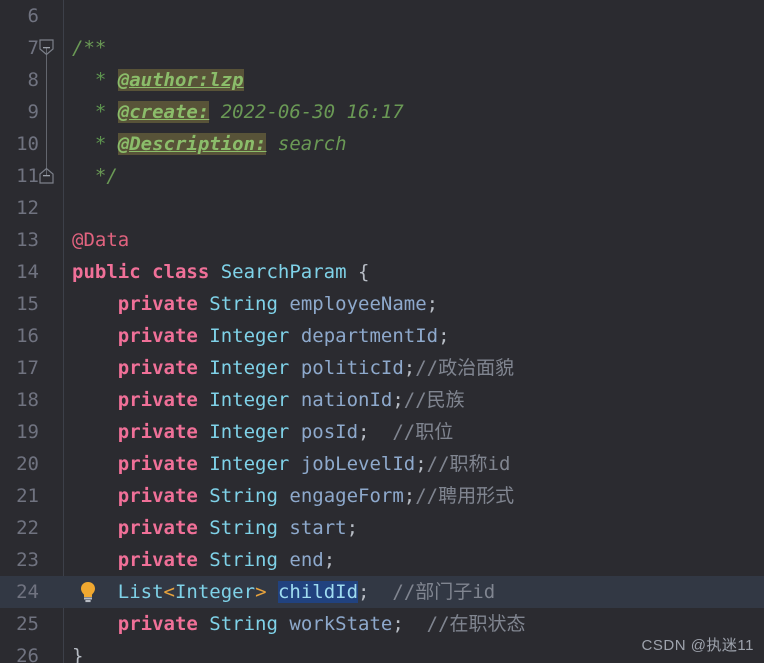 The width and height of the screenshot is (764, 663). I want to click on line-number: 22, so click(27, 528).